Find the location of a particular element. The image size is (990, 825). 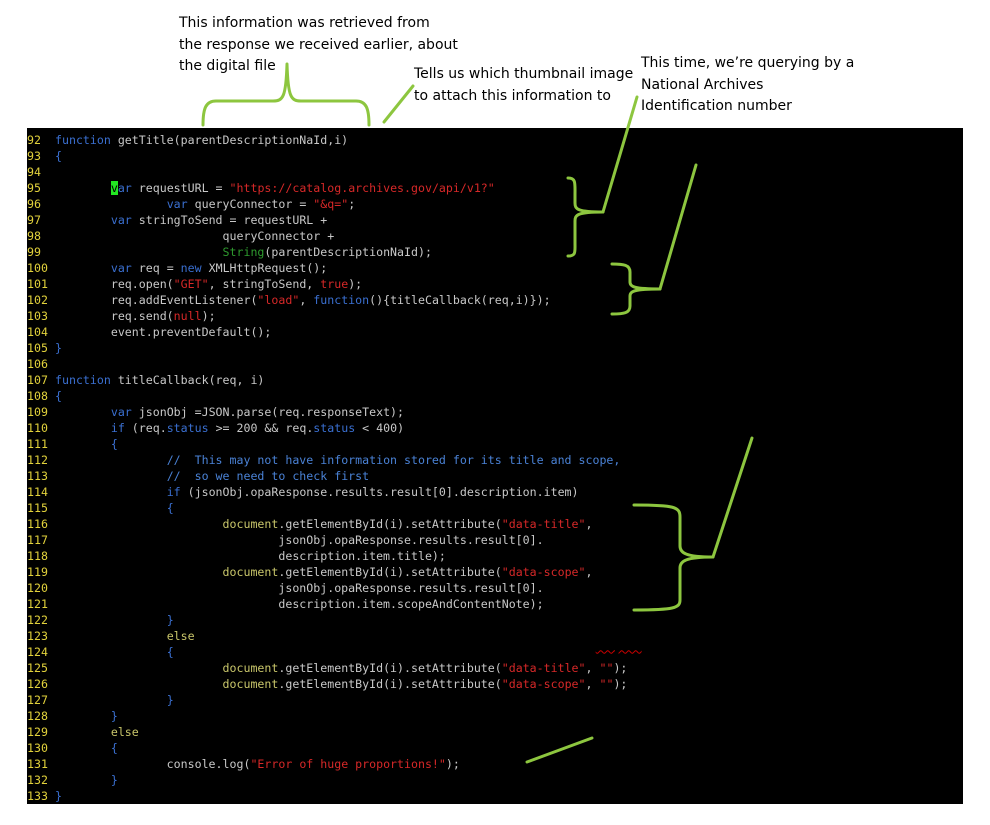

annotation-line: last requet is located at coordinates (672, 646).